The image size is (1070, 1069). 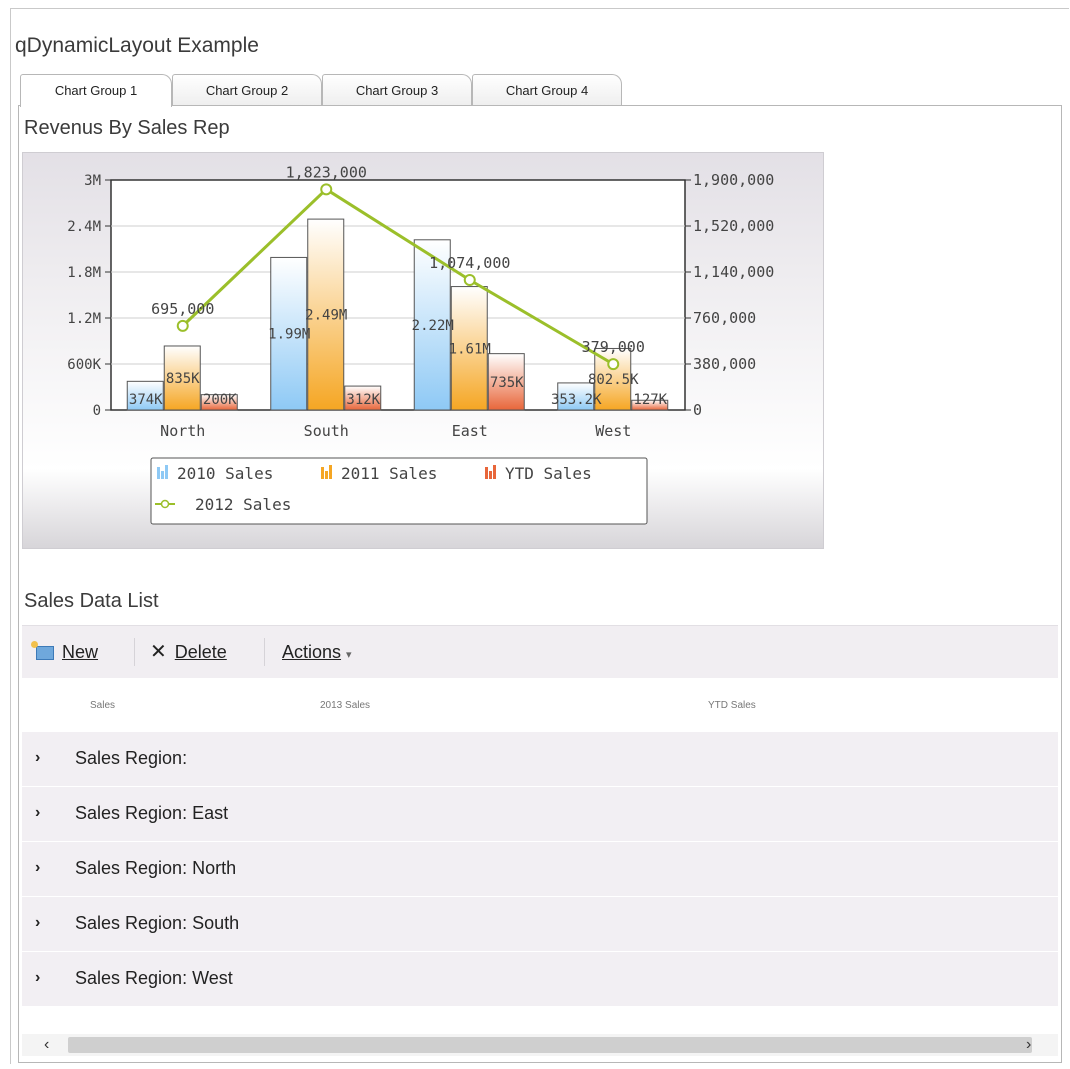 I want to click on new-button: New, so click(x=65, y=652).